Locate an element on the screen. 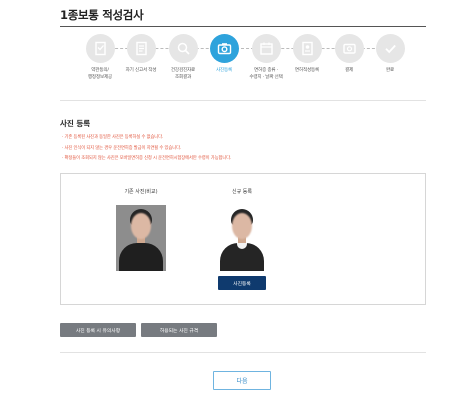  step-complete: 완료 is located at coordinates (390, 54).